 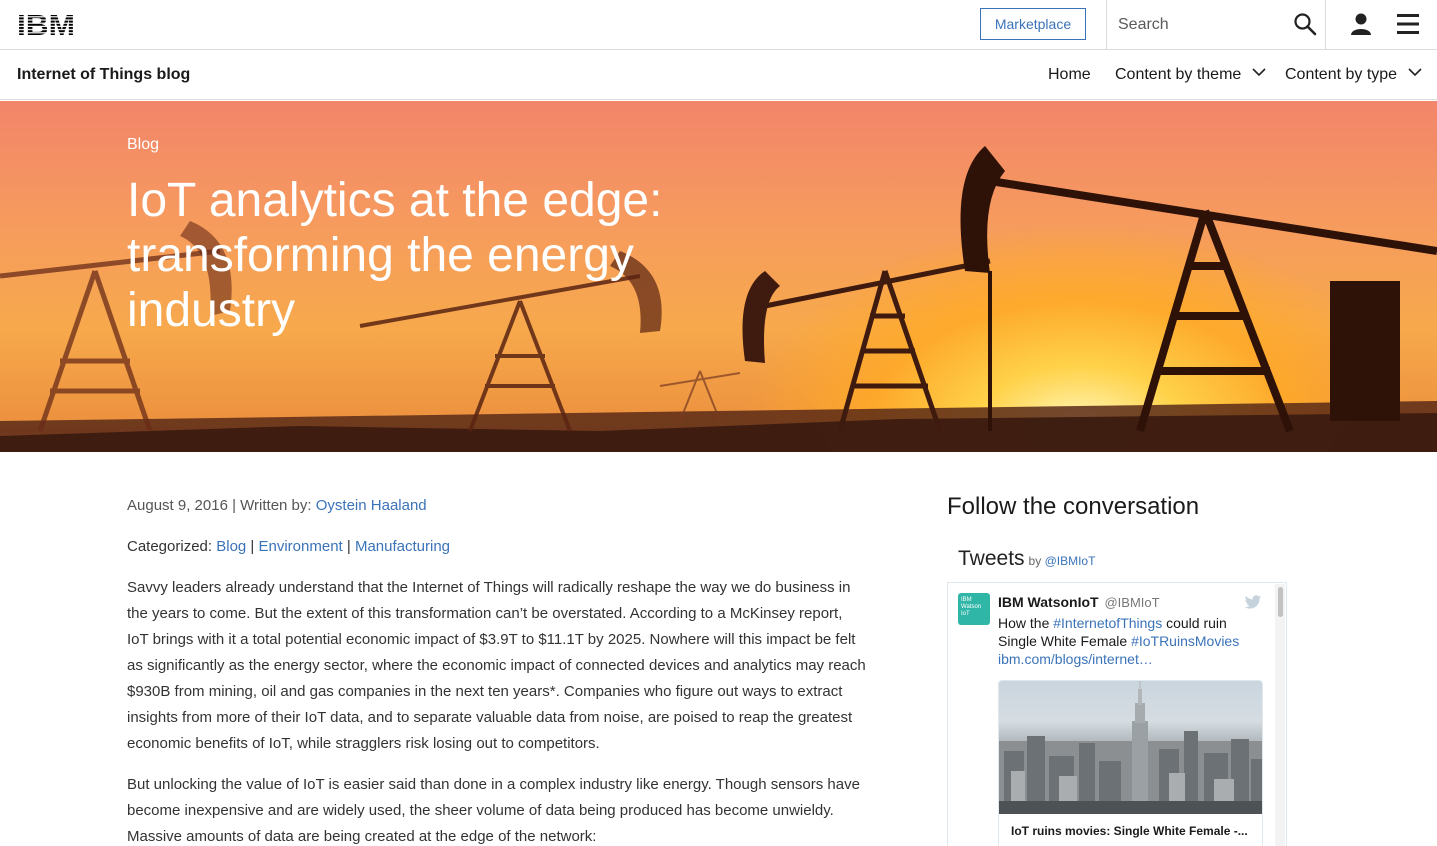 What do you see at coordinates (371, 505) in the screenshot?
I see `author-link: Oystein Haaland` at bounding box center [371, 505].